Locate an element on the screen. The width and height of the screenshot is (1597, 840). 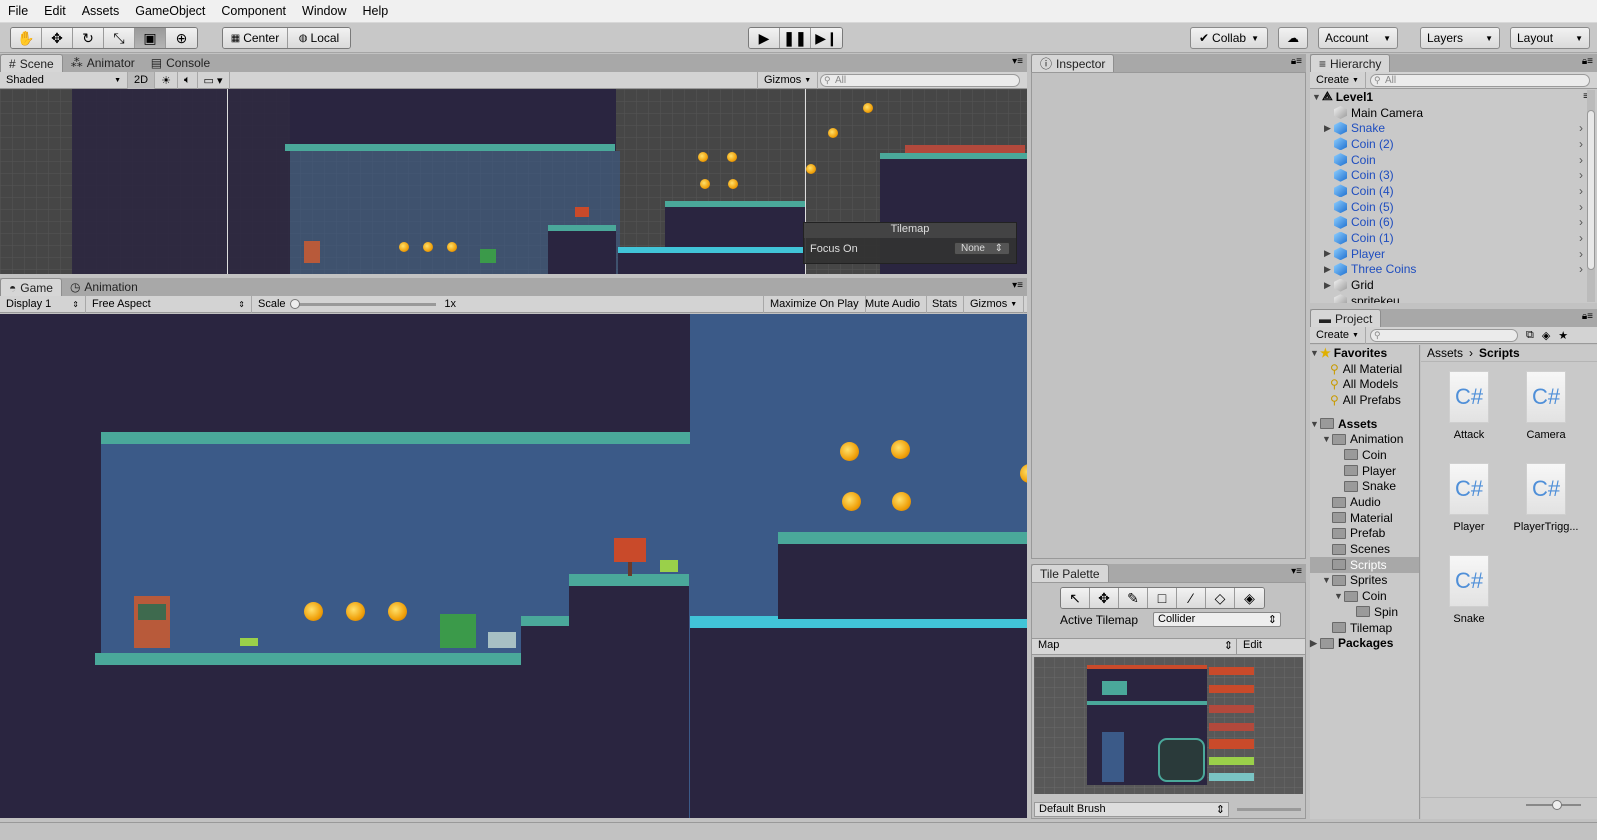
palette-grid is located at coordinates (1168, 725).